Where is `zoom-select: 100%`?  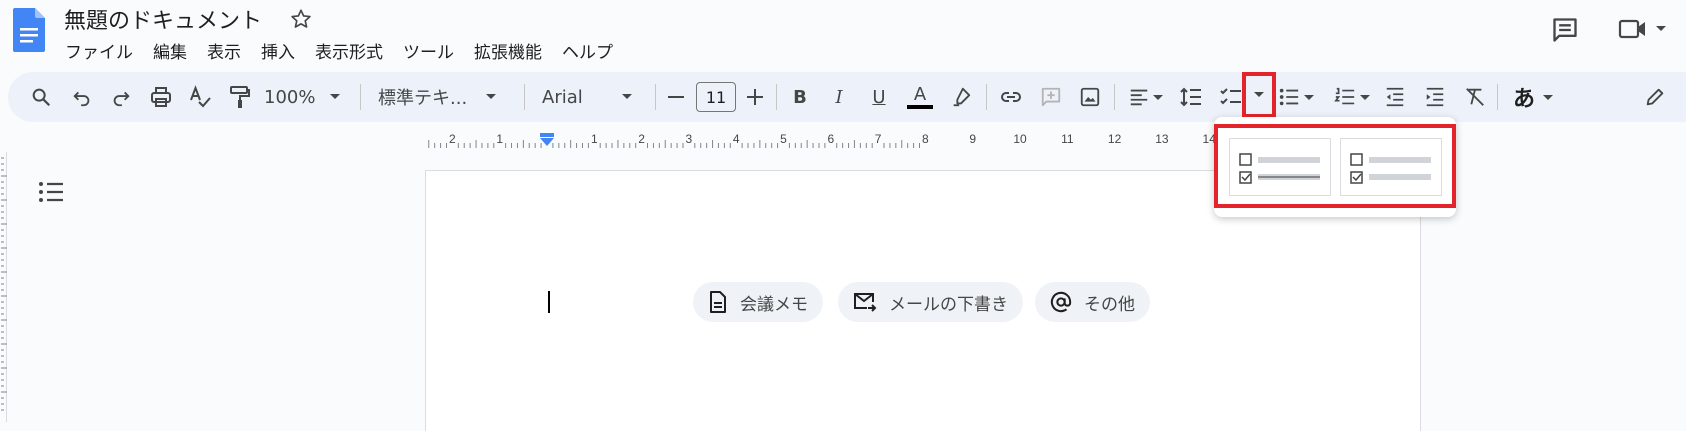 zoom-select: 100% is located at coordinates (305, 97).